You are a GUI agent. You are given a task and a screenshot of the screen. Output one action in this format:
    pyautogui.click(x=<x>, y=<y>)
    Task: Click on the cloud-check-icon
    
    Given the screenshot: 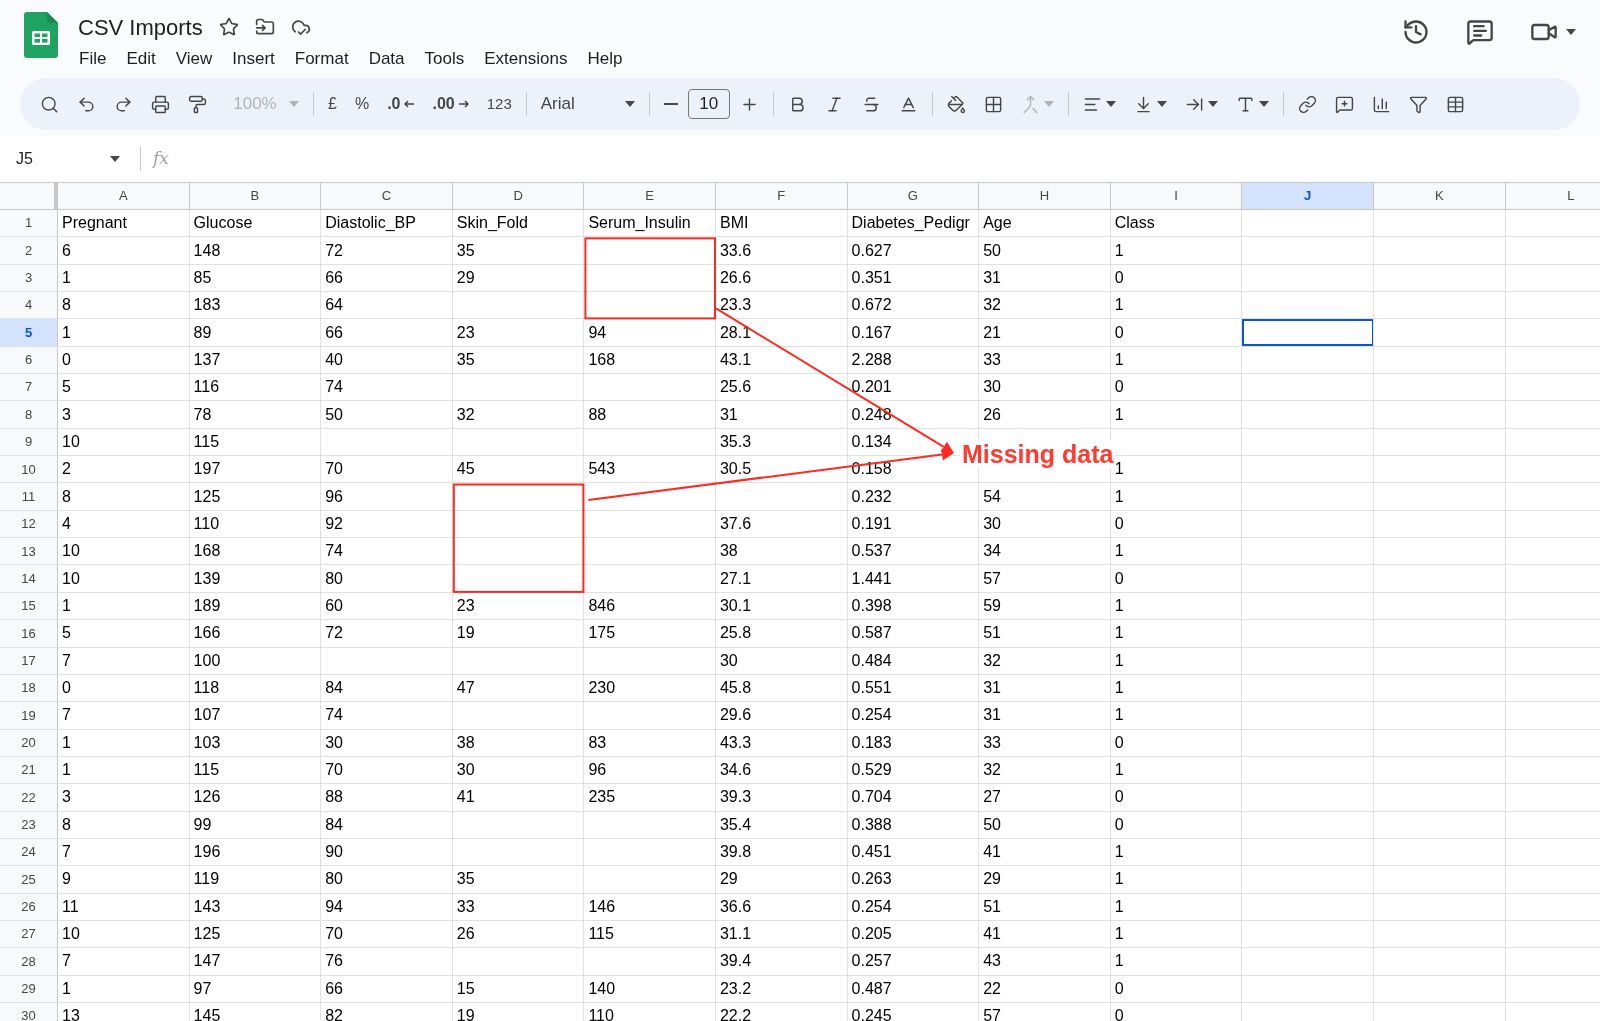 What is the action you would take?
    pyautogui.click(x=300, y=27)
    